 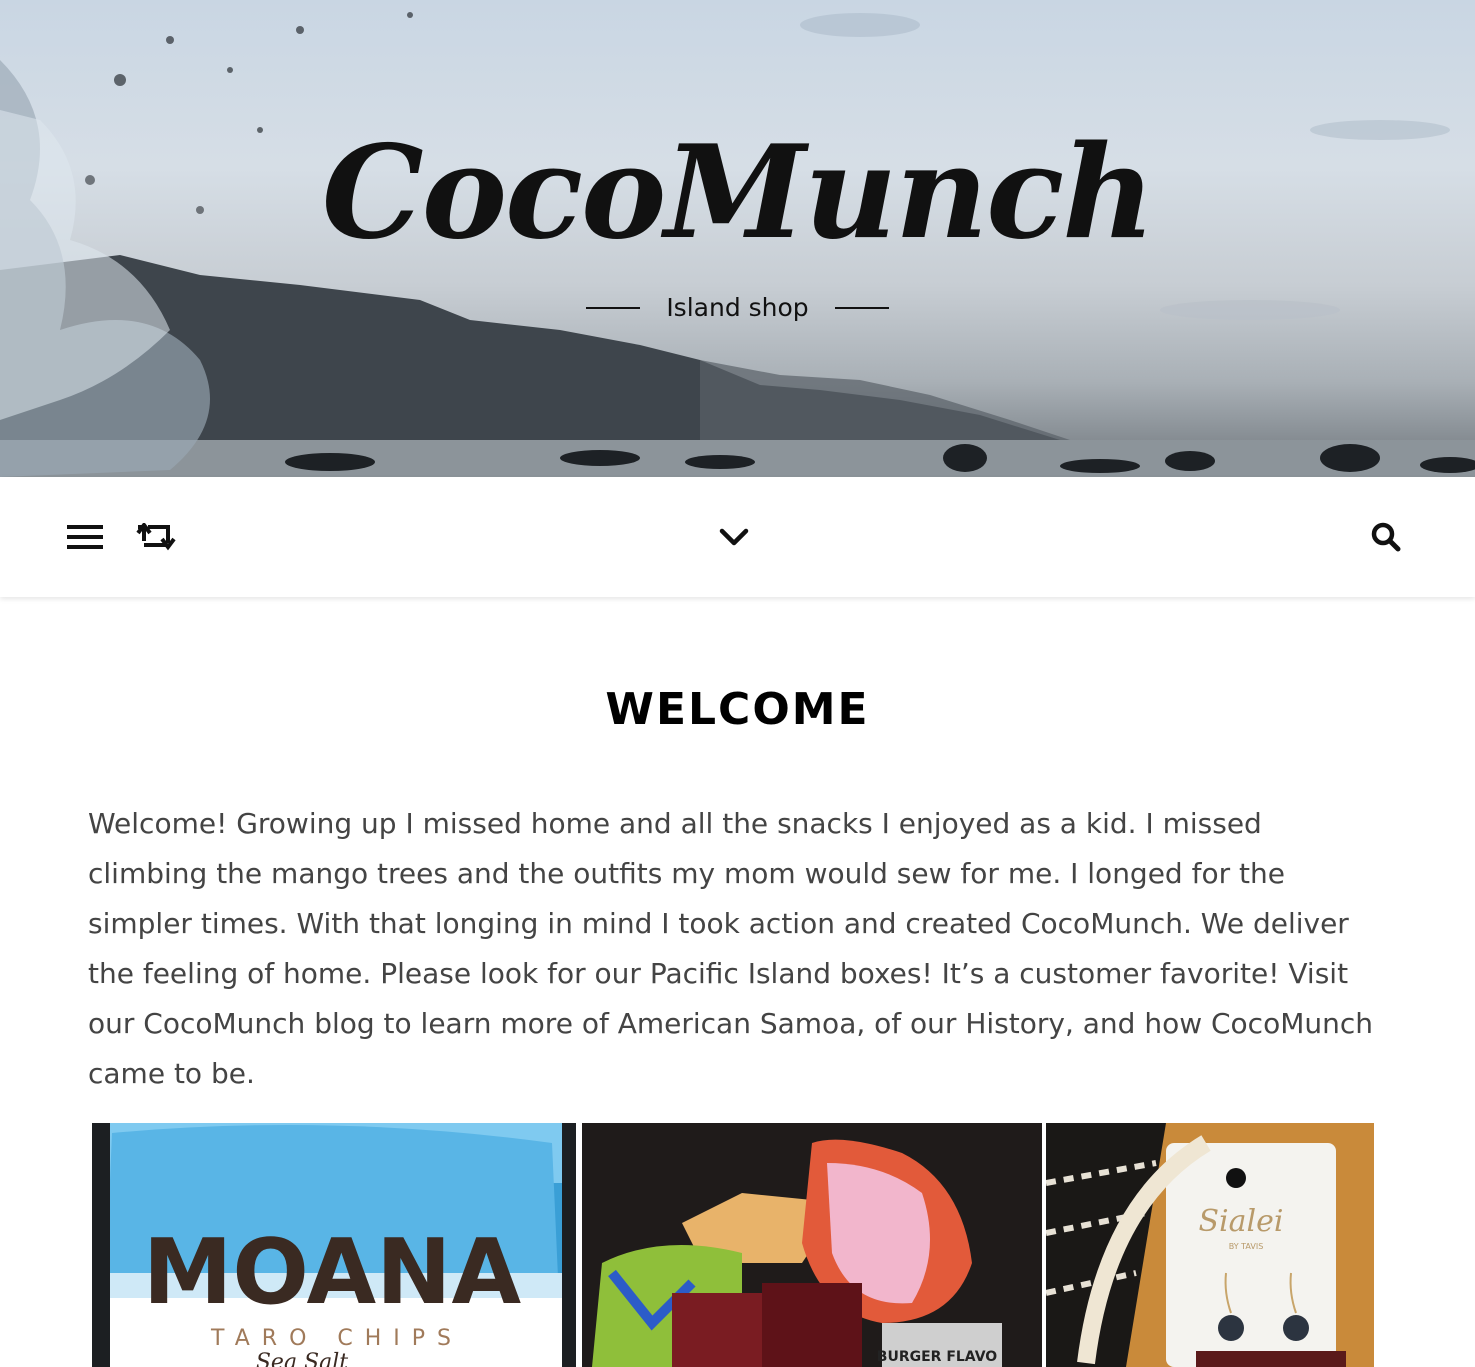 I want to click on navigation-bar, so click(x=737, y=537).